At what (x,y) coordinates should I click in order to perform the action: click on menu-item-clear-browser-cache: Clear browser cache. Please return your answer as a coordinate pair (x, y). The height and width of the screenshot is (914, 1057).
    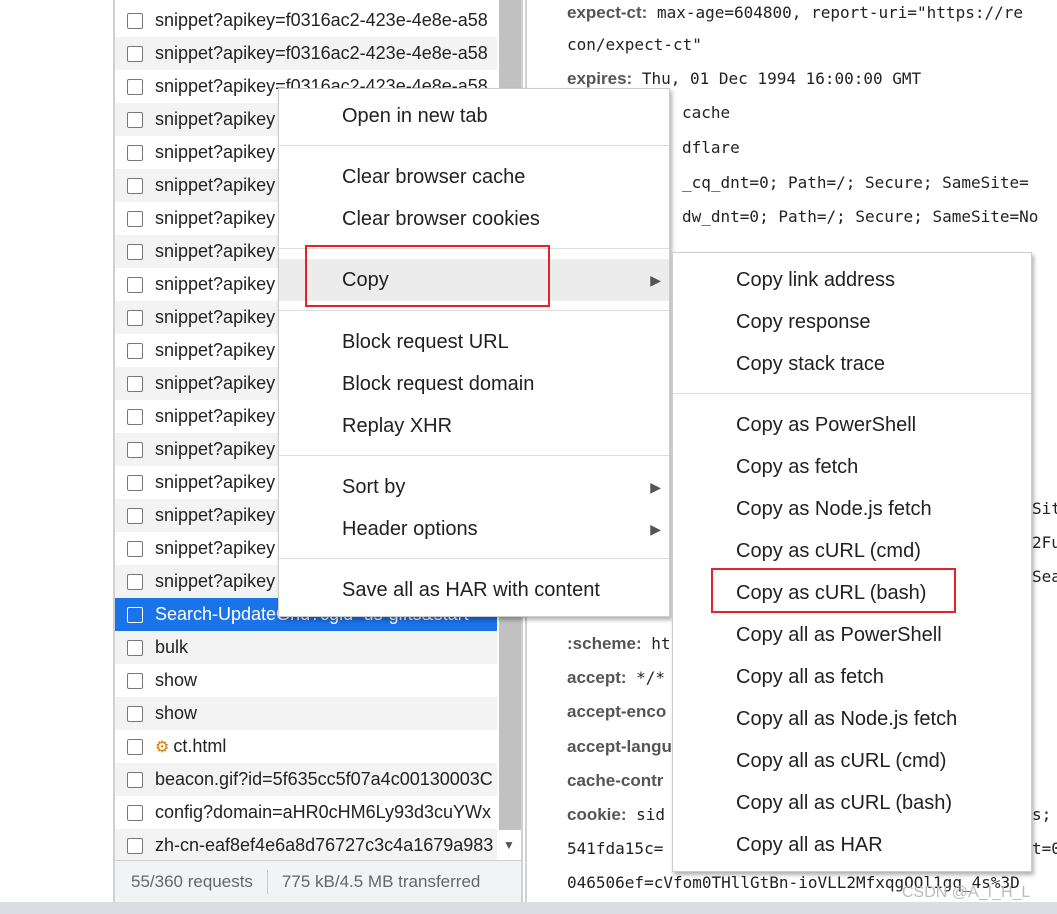
    Looking at the image, I should click on (474, 177).